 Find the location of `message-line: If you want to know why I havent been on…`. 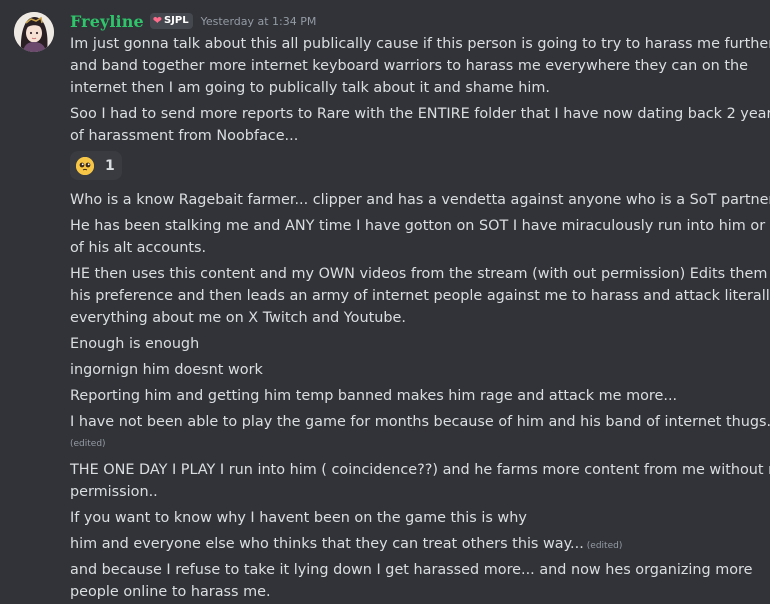

message-line: If you want to know why I havent been on… is located at coordinates (298, 518).